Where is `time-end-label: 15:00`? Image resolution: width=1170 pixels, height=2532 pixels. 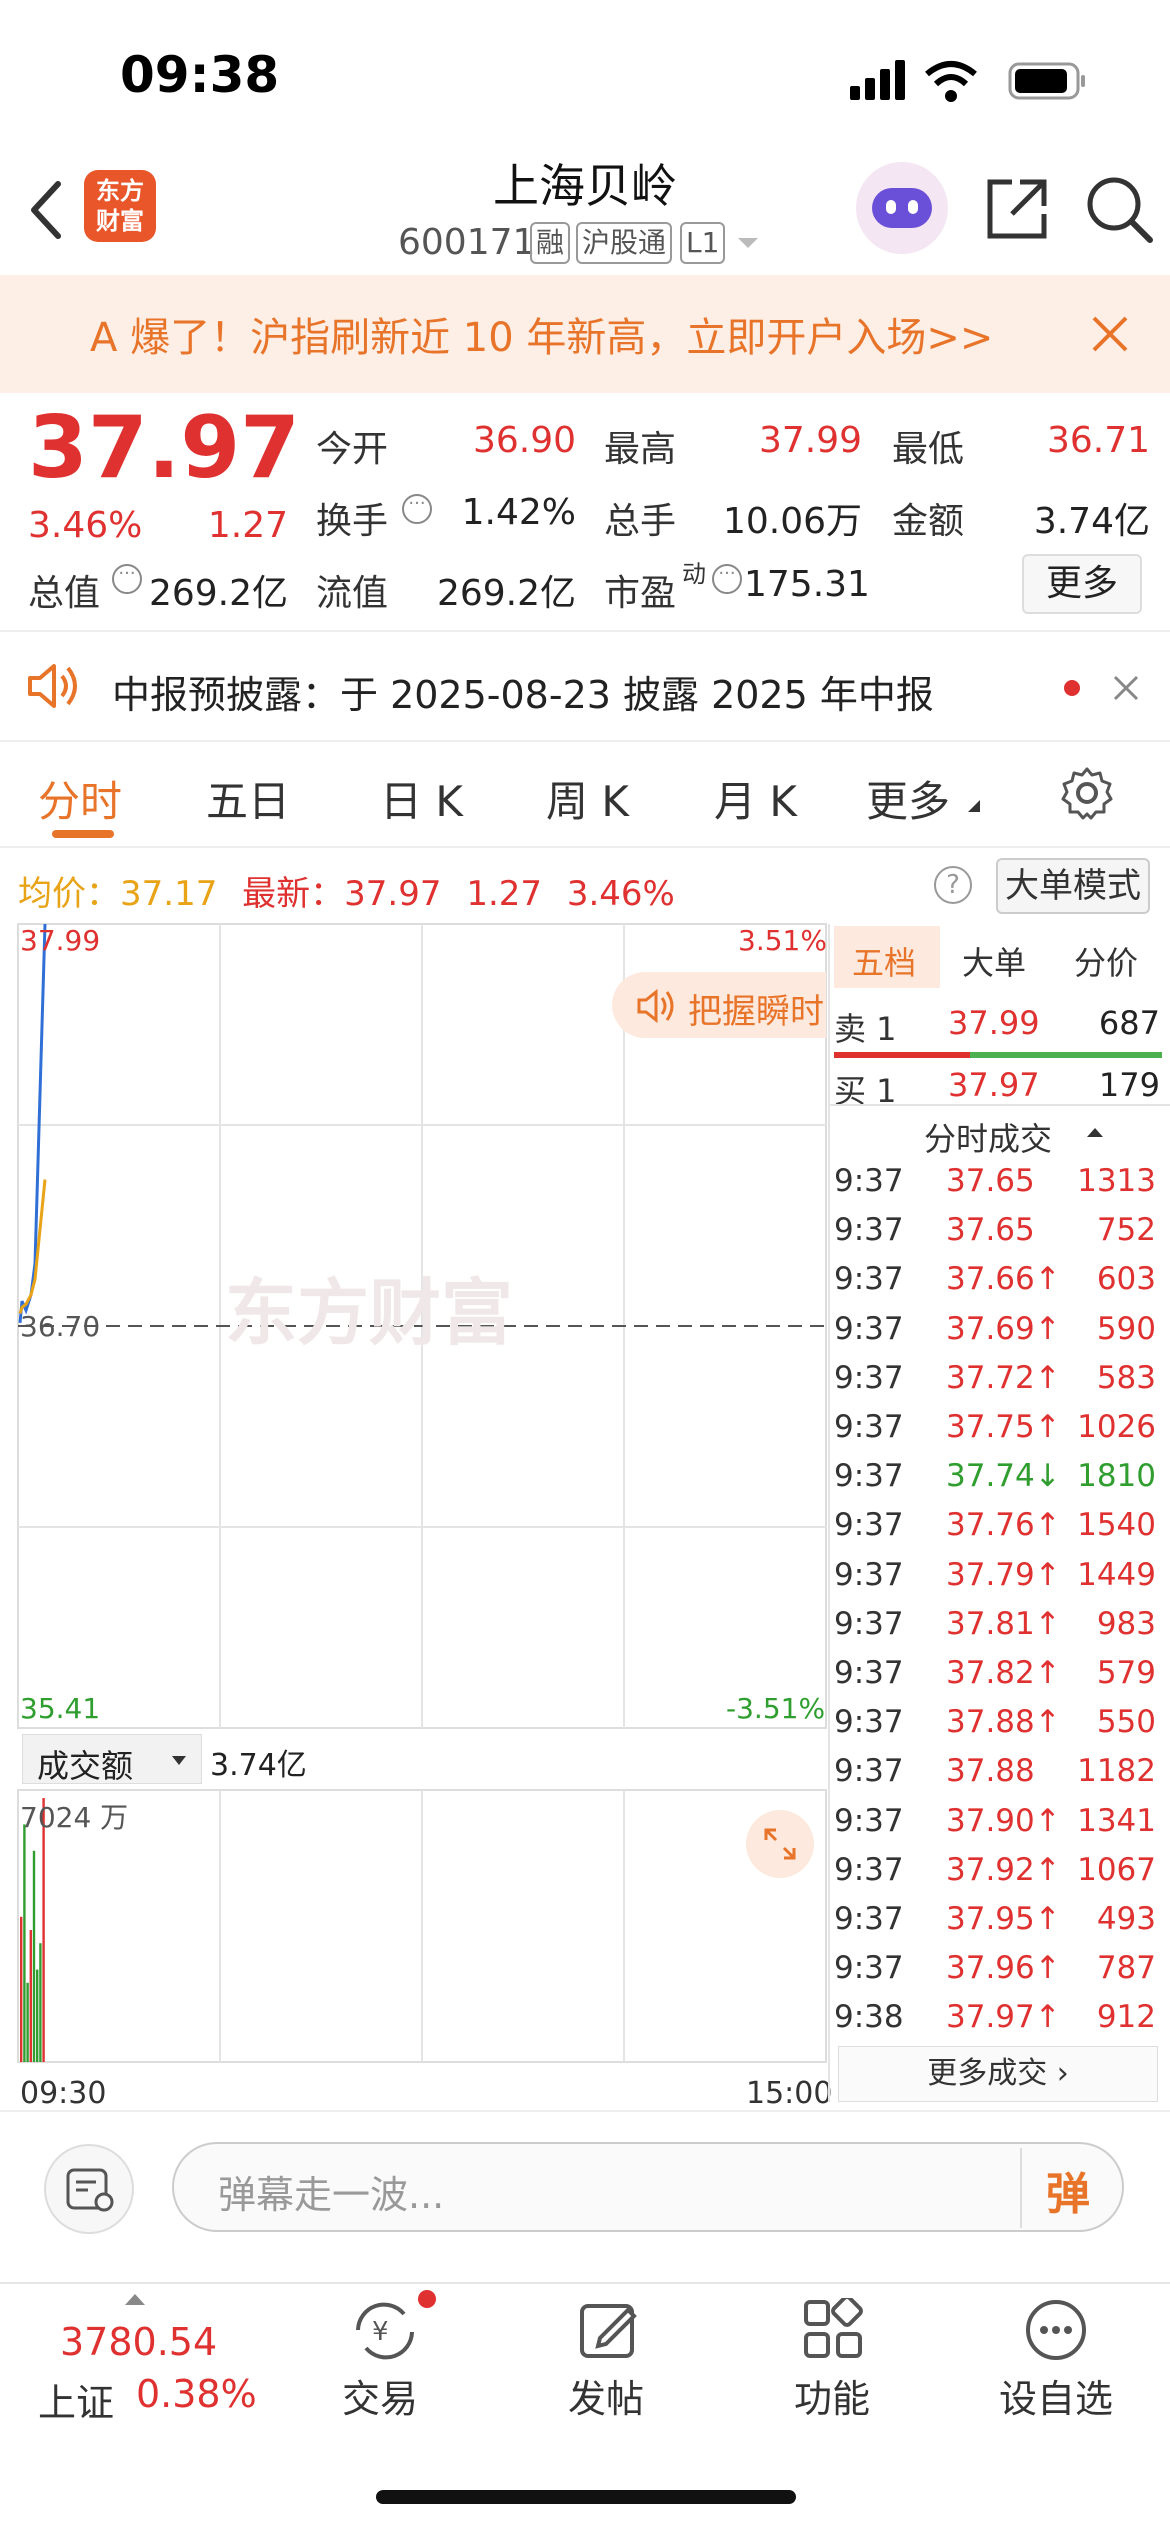
time-end-label: 15:00 is located at coordinates (789, 2093).